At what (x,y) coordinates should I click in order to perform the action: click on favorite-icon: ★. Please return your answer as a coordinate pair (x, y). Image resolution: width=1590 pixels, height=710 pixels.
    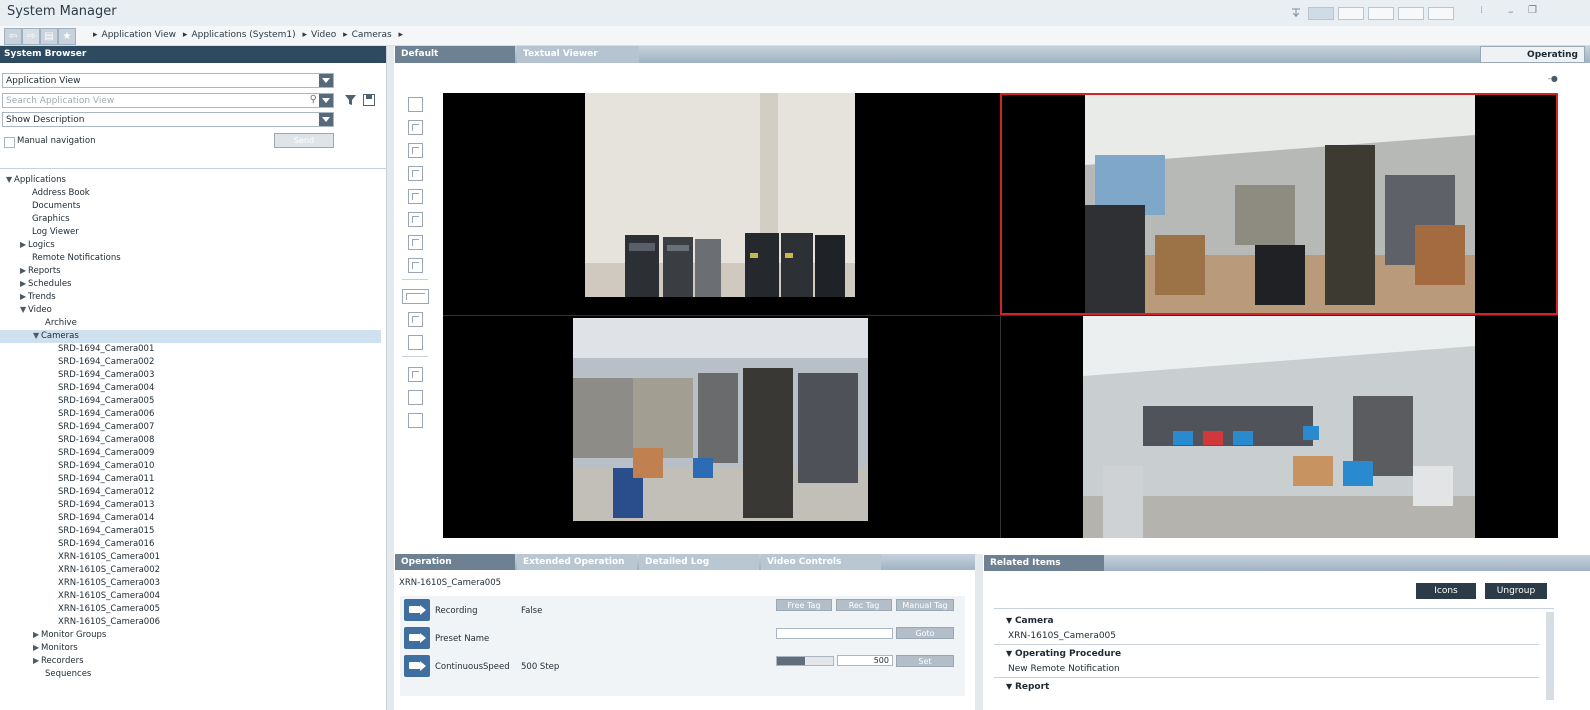
    Looking at the image, I should click on (67, 36).